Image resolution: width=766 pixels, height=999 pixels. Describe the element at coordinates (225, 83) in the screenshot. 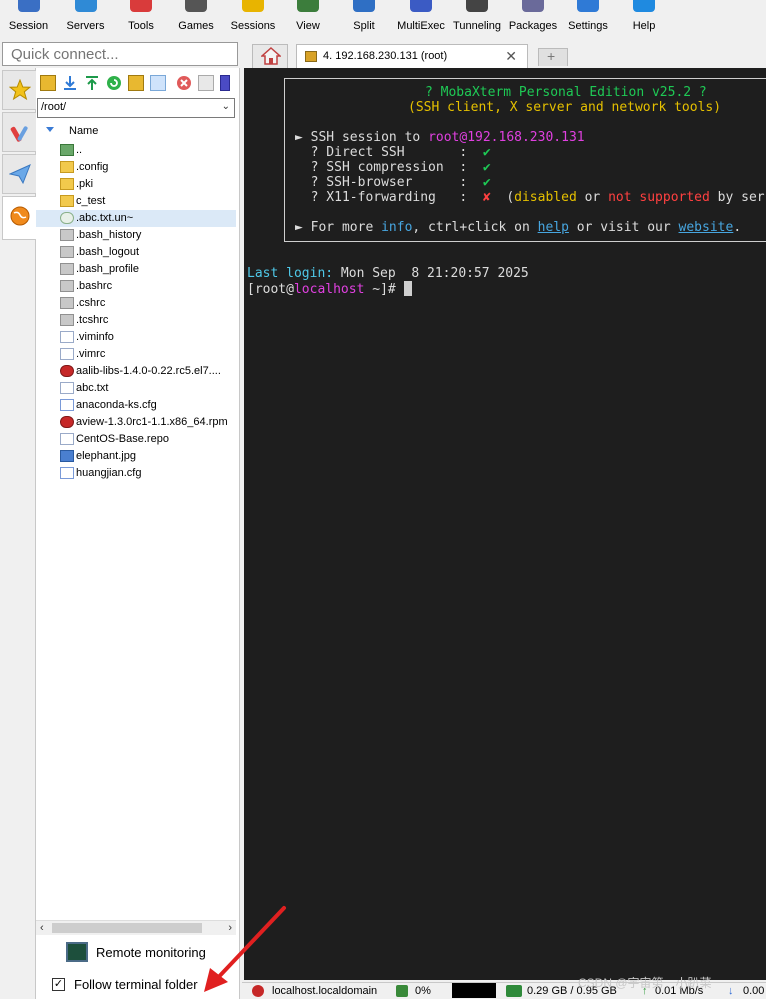

I see `more-icon` at that location.